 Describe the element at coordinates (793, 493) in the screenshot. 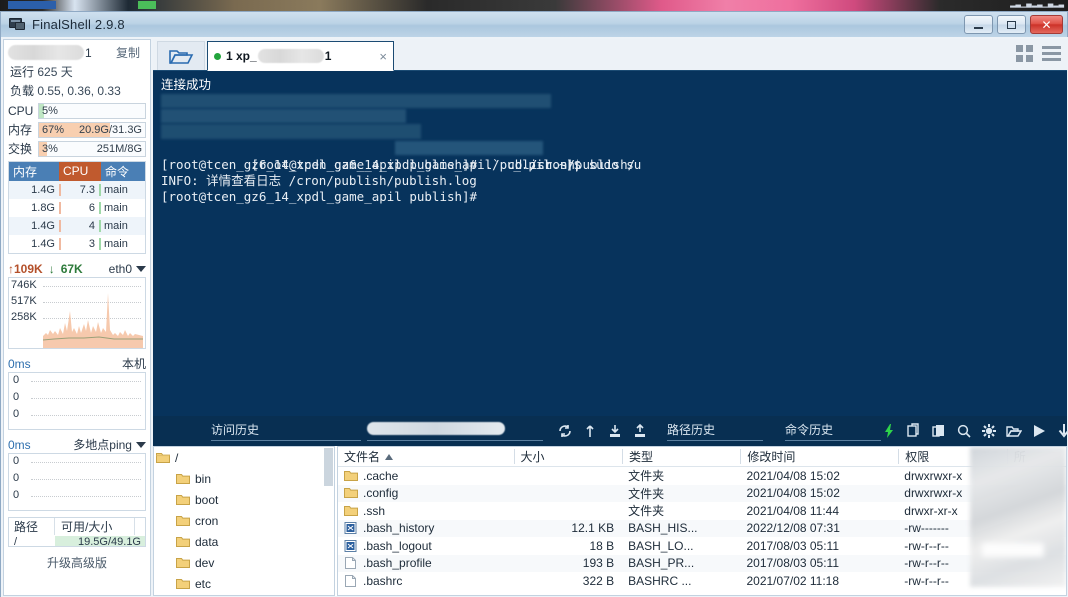

I see `file-mtime: 2021/04/08 15:02` at that location.